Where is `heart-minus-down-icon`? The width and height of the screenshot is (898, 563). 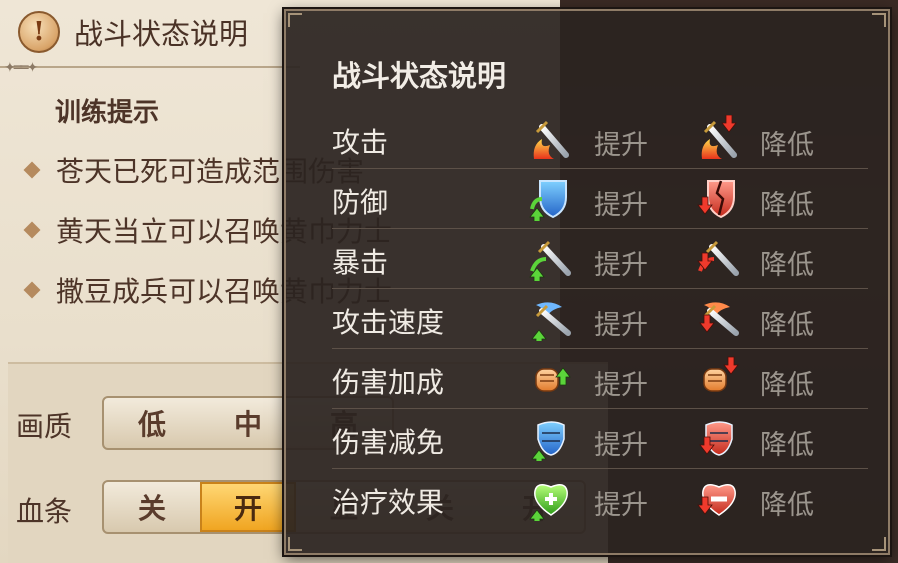
heart-minus-down-icon is located at coordinates (719, 498).